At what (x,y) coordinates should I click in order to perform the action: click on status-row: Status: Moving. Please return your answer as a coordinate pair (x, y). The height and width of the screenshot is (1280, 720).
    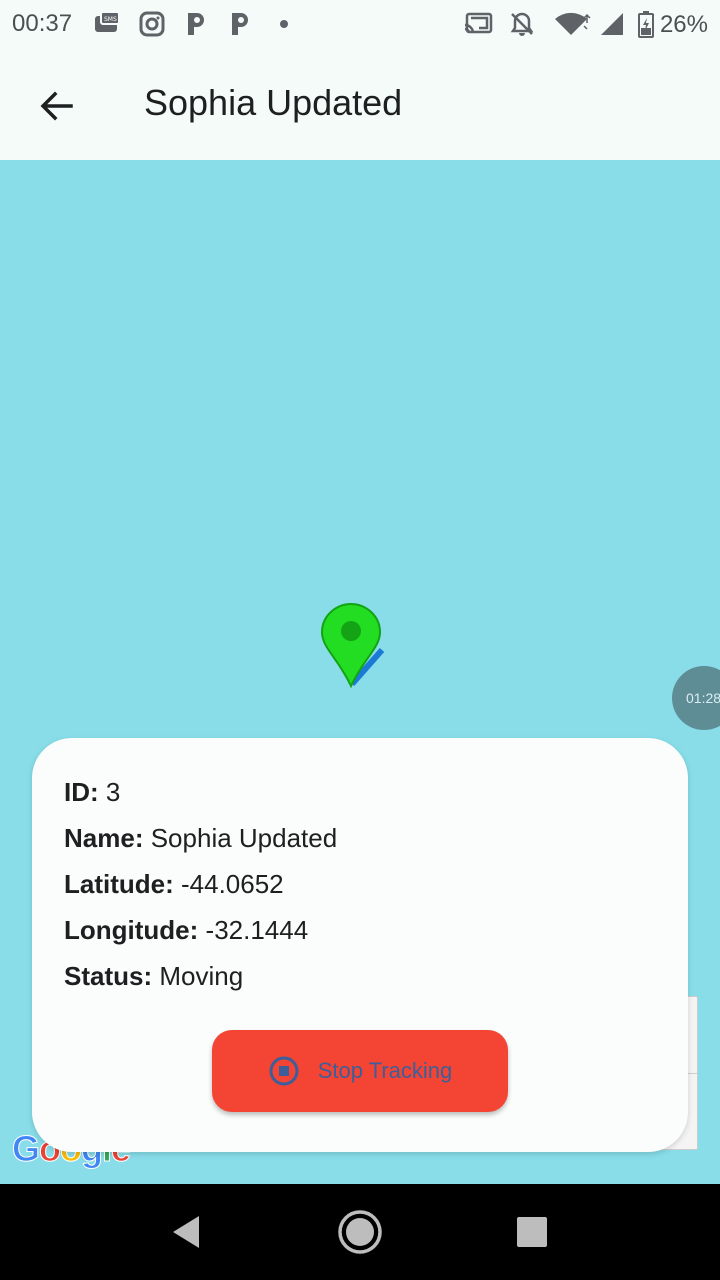
    Looking at the image, I should click on (360, 983).